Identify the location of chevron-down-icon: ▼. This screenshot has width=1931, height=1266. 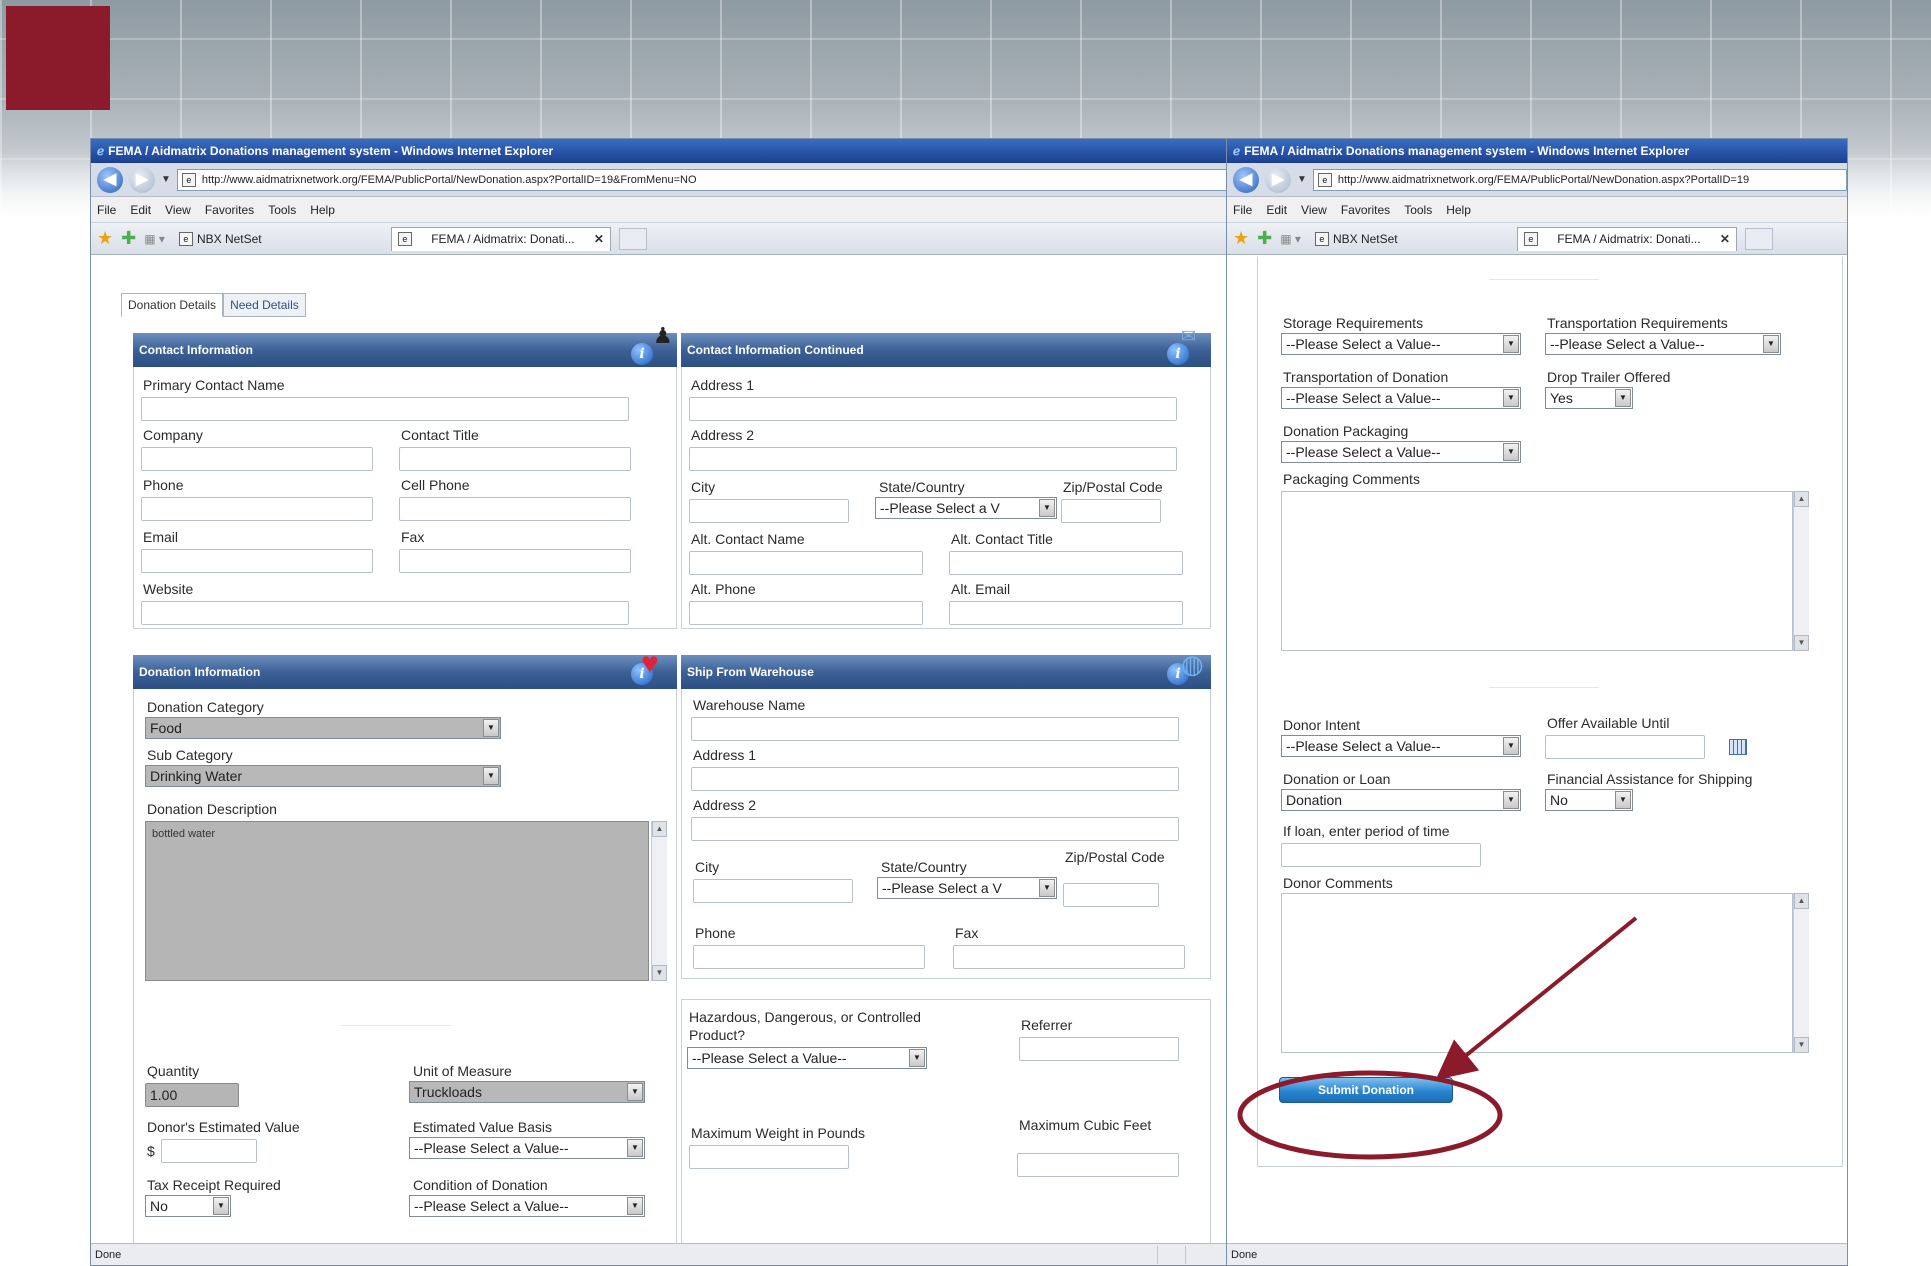
(1511, 800).